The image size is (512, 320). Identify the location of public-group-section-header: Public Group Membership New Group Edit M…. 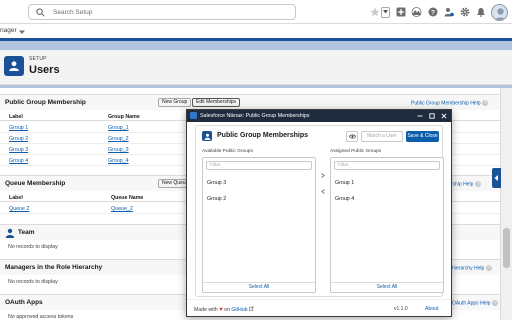
(250, 102).